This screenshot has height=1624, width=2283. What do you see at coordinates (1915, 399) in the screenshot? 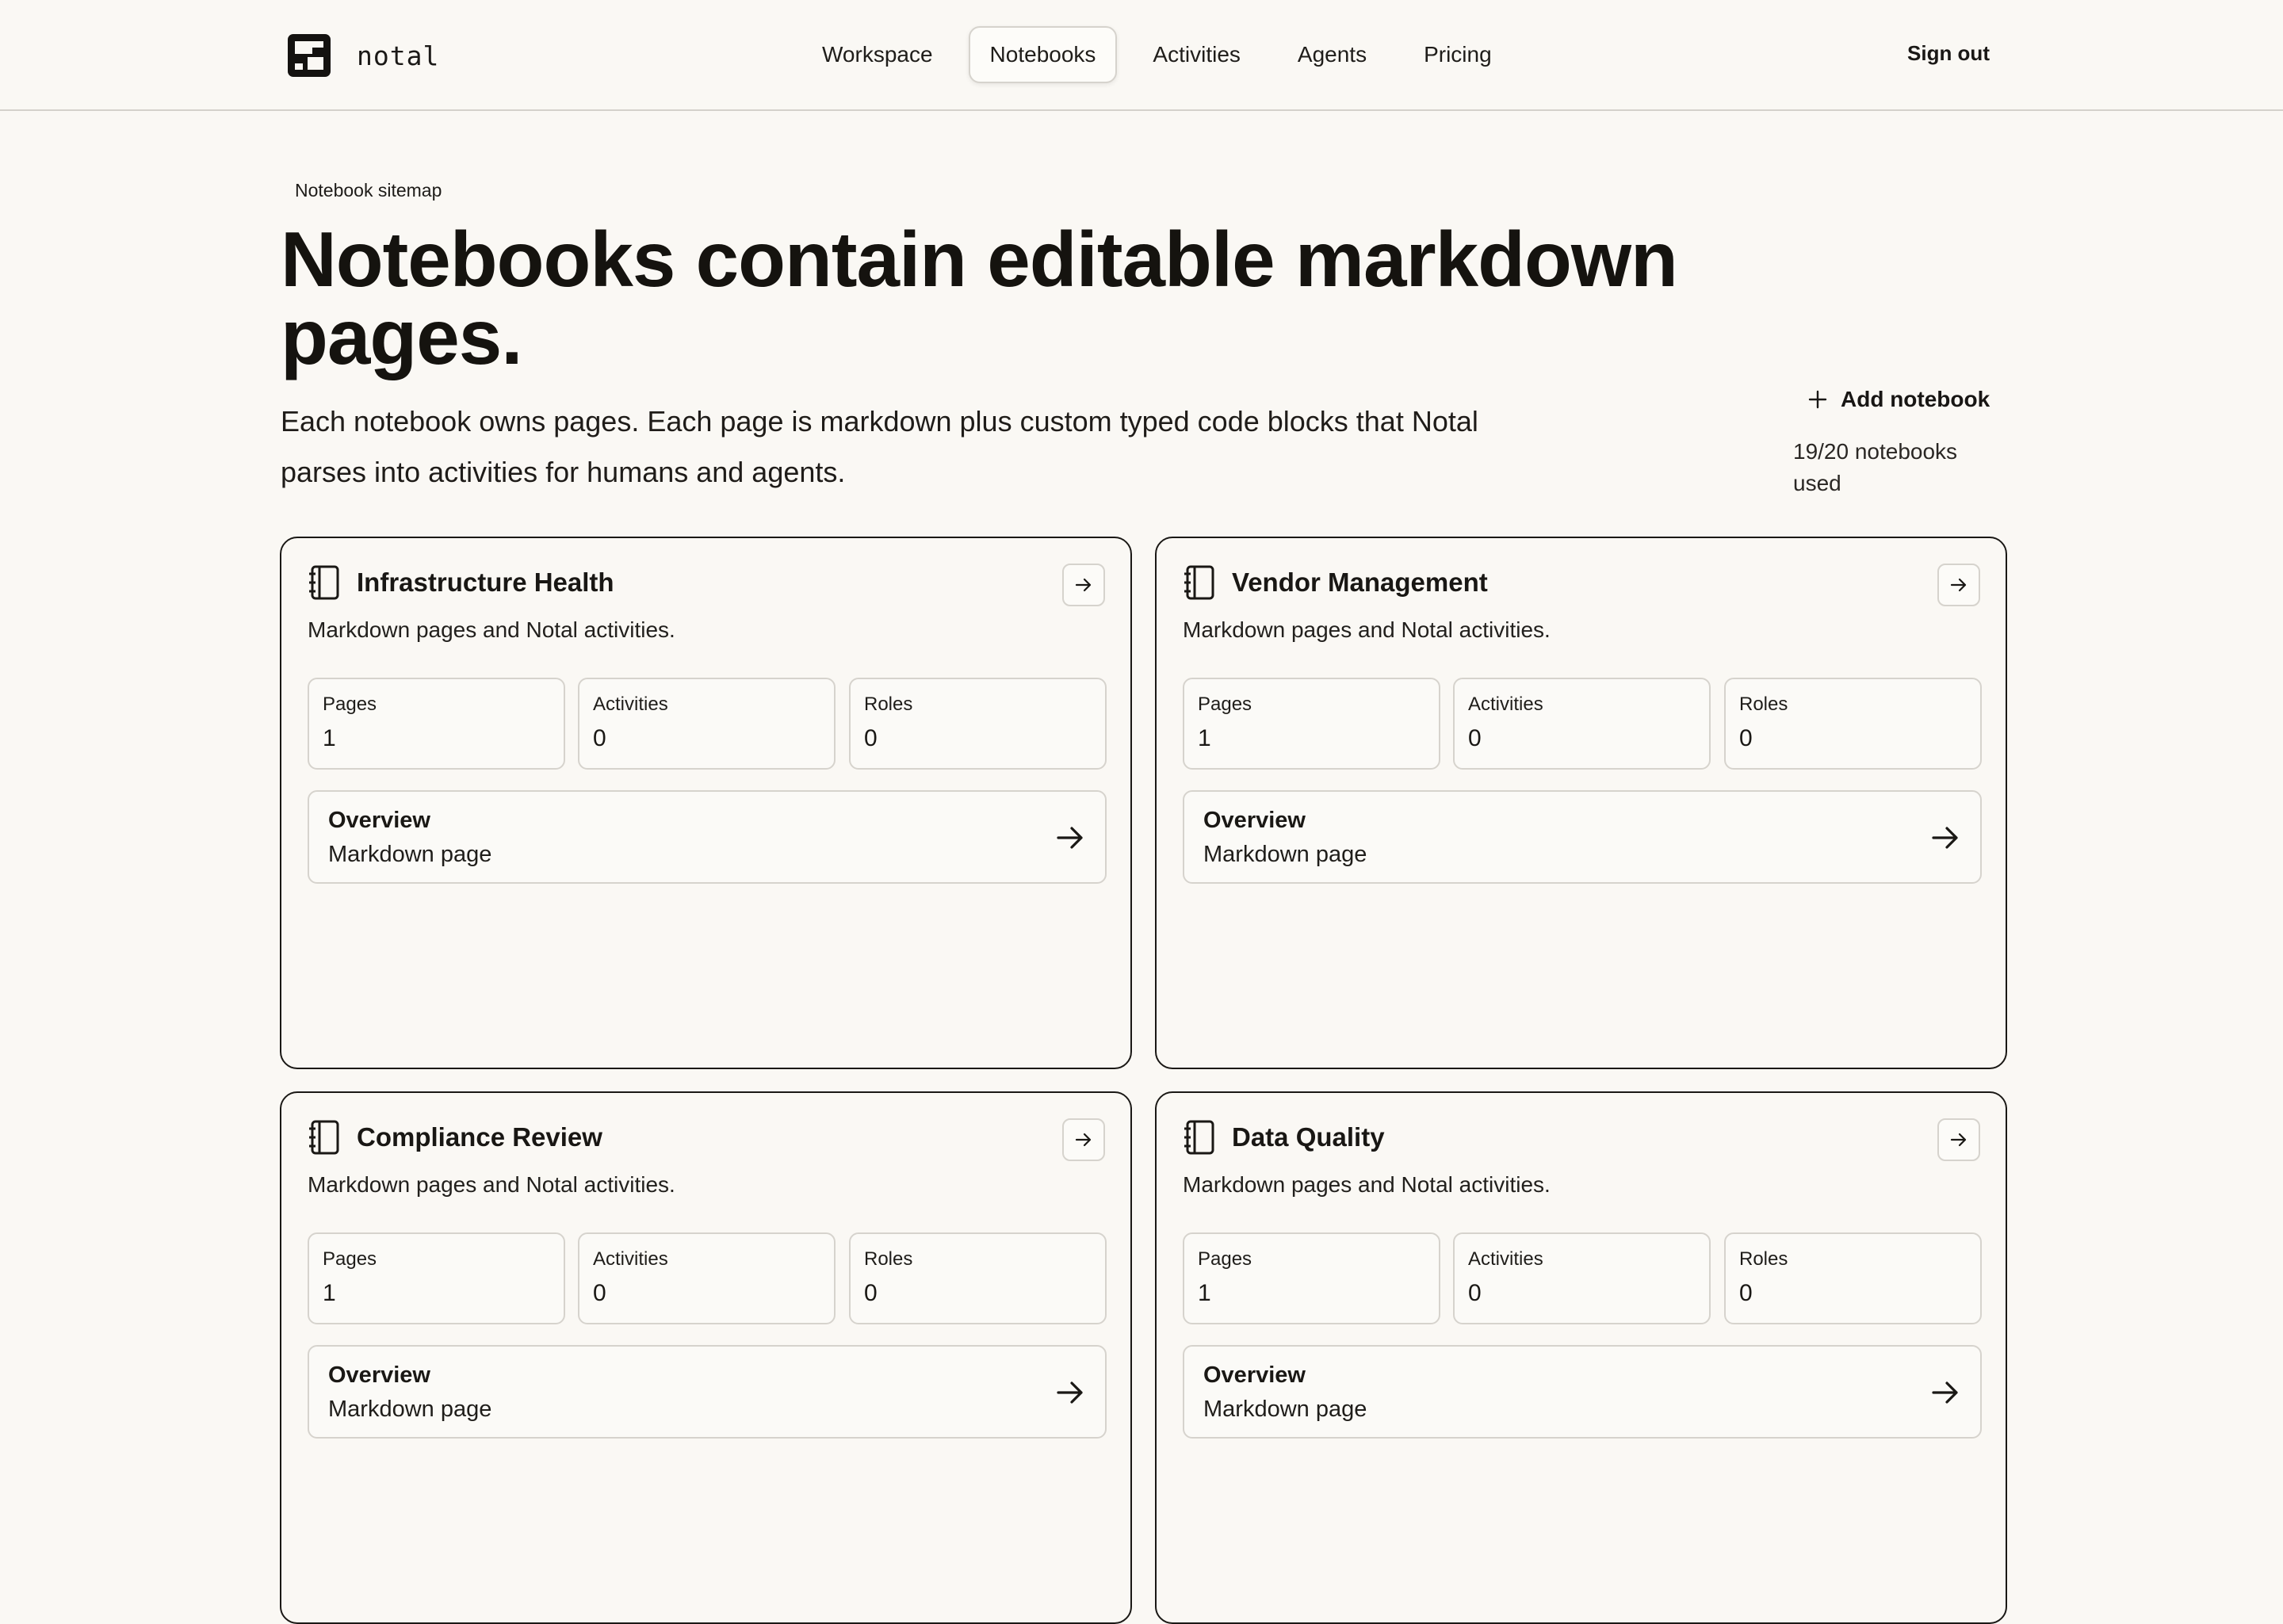
I see `add-notebook-label: Add notebook` at bounding box center [1915, 399].